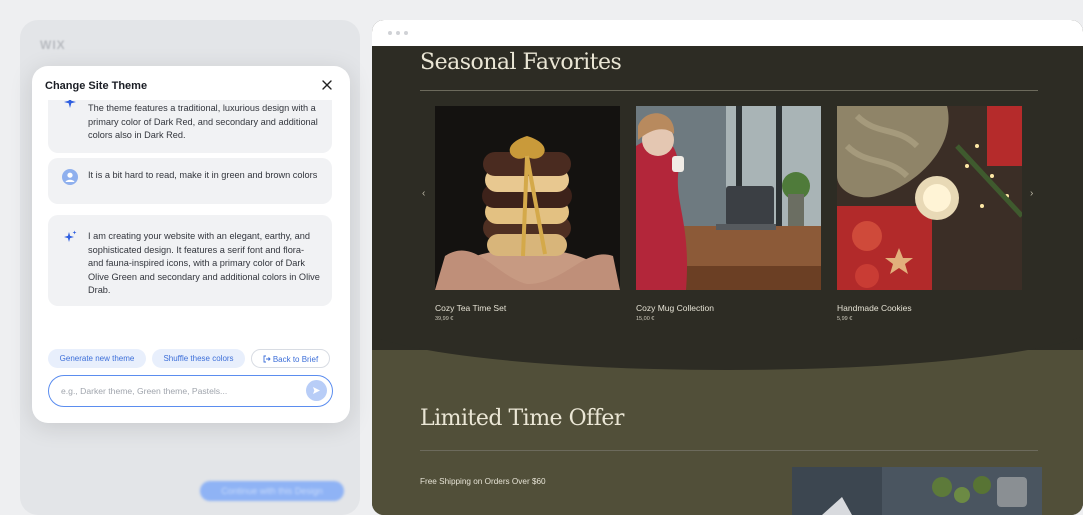  I want to click on product-card: Cozy Mug Collection 15,00 €, so click(728, 214).